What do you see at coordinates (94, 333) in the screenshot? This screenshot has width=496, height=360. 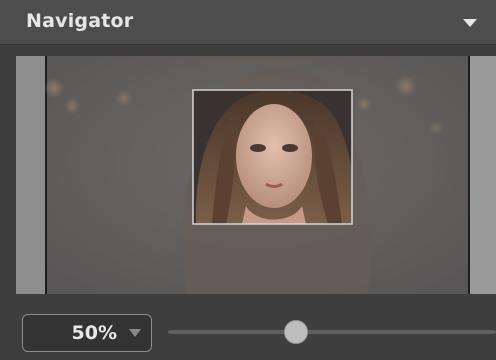 I see `zoom-value: 50%` at bounding box center [94, 333].